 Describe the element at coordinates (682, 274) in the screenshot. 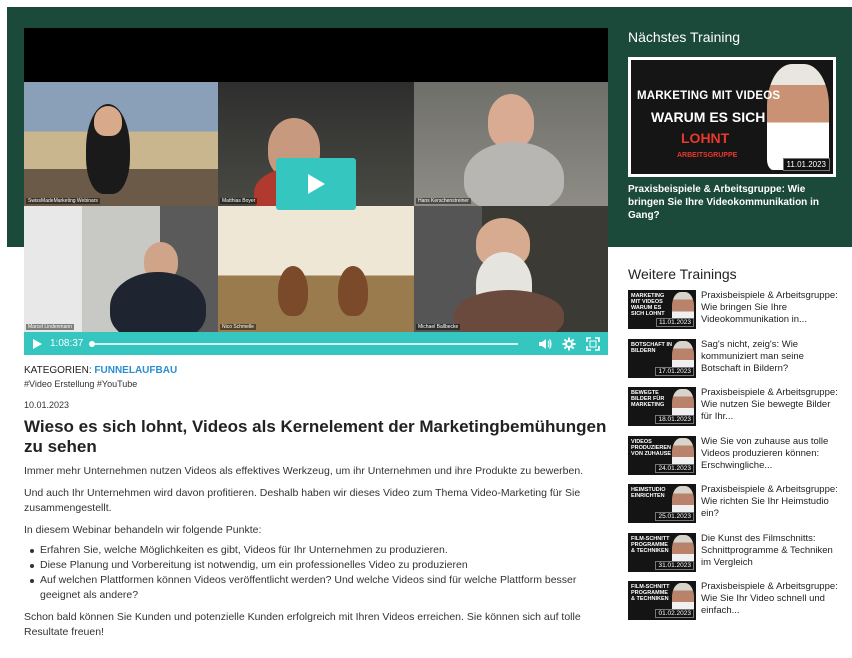

I see `more-trainings-heading: Weitere Trainings` at that location.